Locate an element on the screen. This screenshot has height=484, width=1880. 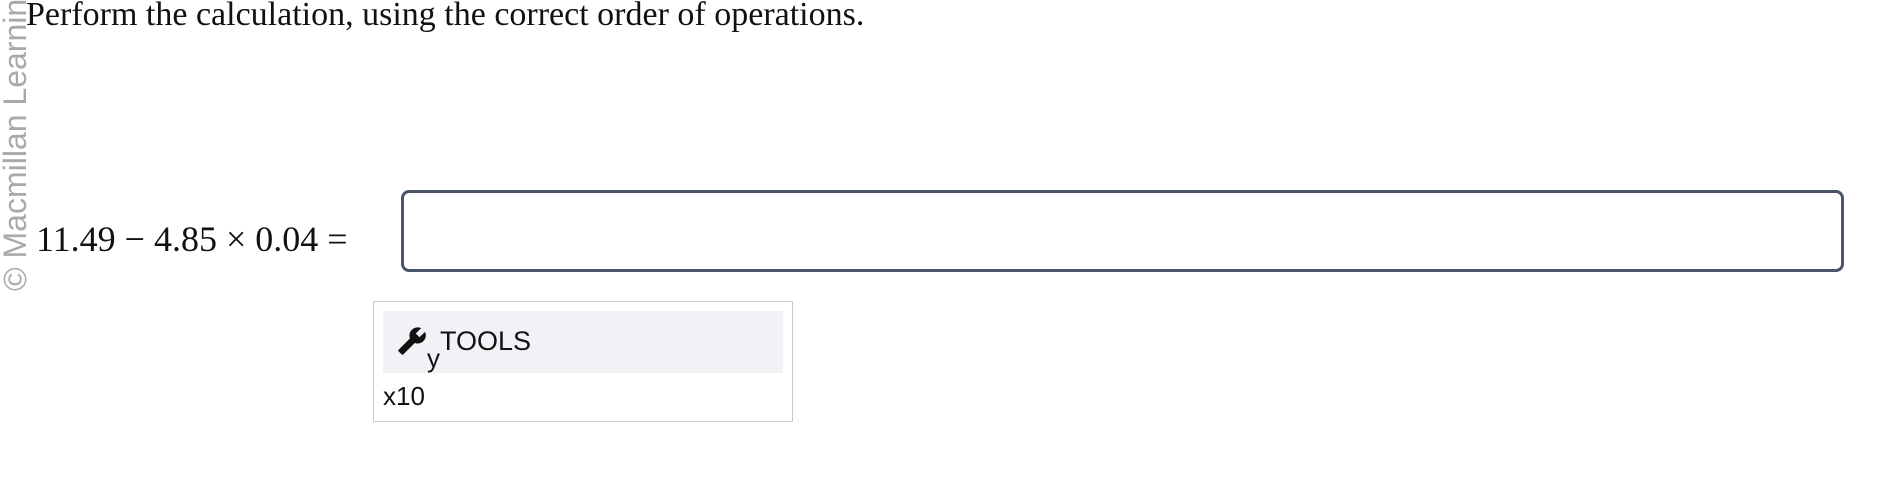
copyright-watermark: © Macmillan Learning is located at coordinates (16, 145).